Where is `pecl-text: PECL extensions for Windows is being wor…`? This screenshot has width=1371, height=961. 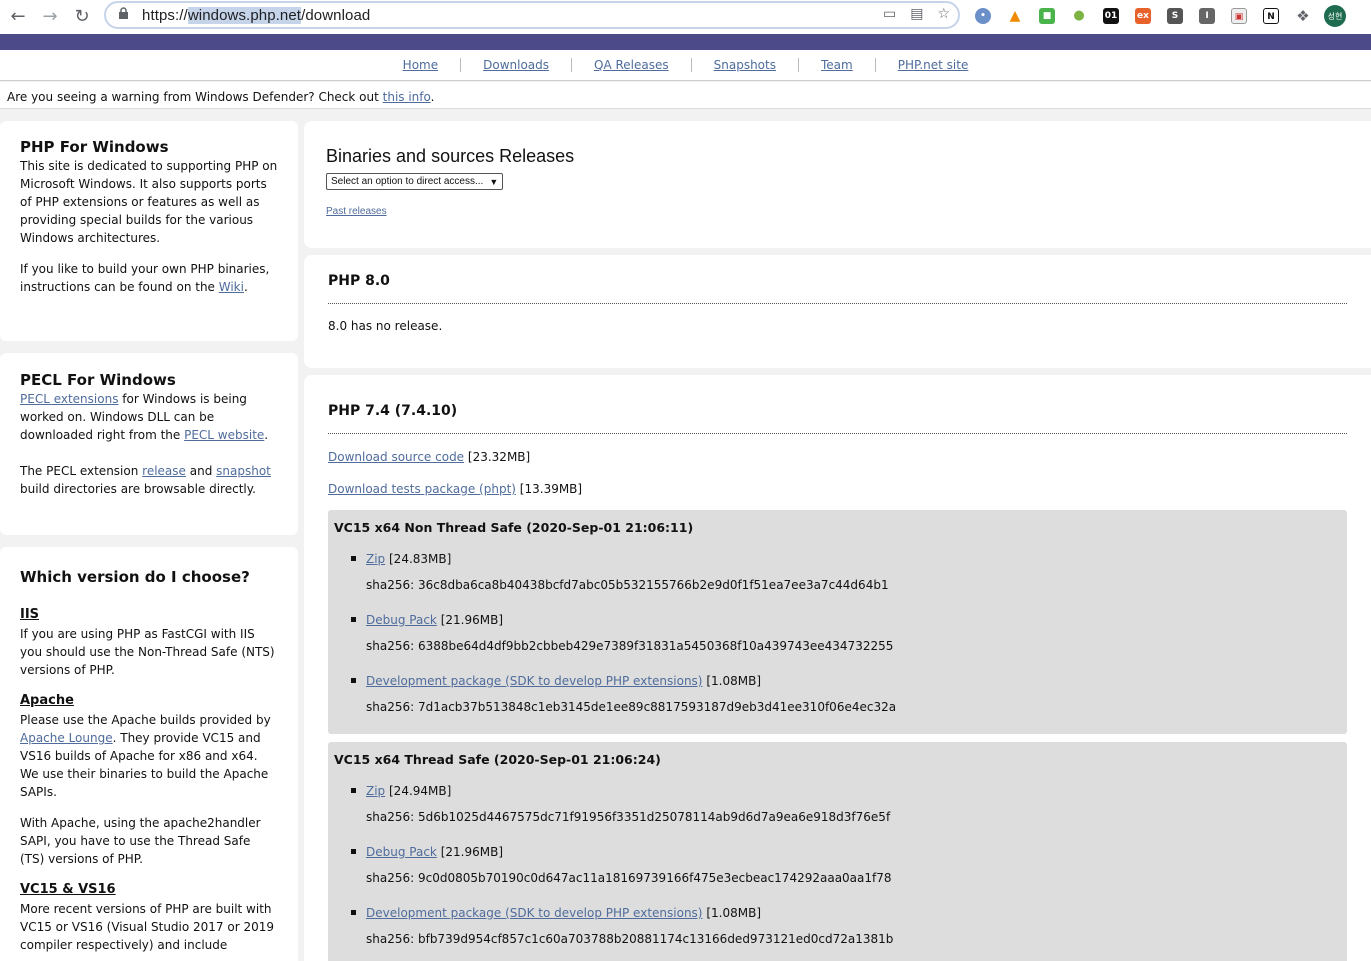 pecl-text: PECL extensions for Windows is being wor… is located at coordinates (144, 417).